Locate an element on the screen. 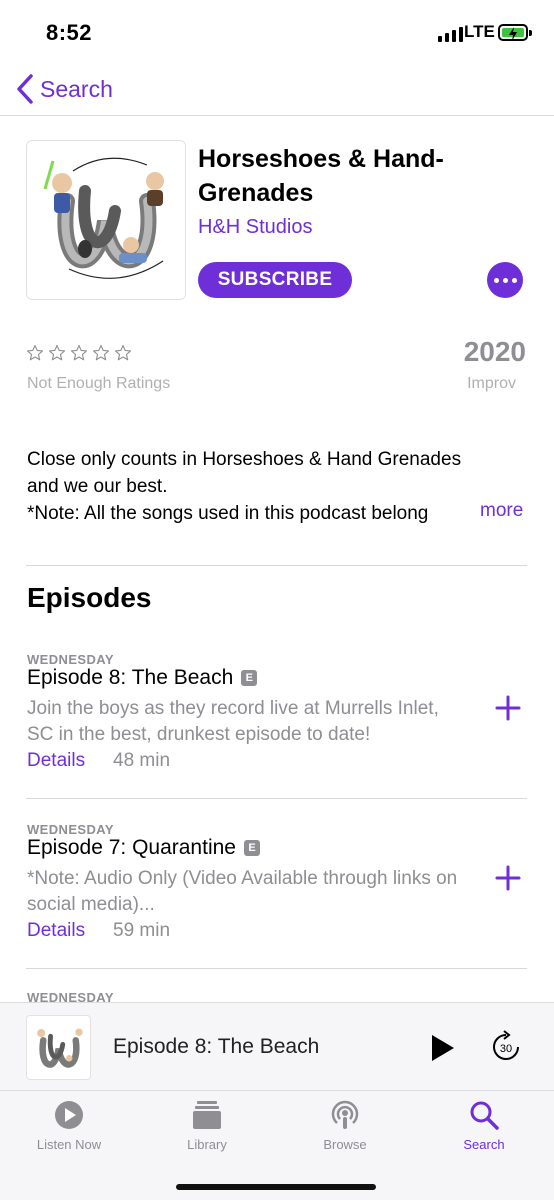  cellular-signal-icon is located at coordinates (450, 34).